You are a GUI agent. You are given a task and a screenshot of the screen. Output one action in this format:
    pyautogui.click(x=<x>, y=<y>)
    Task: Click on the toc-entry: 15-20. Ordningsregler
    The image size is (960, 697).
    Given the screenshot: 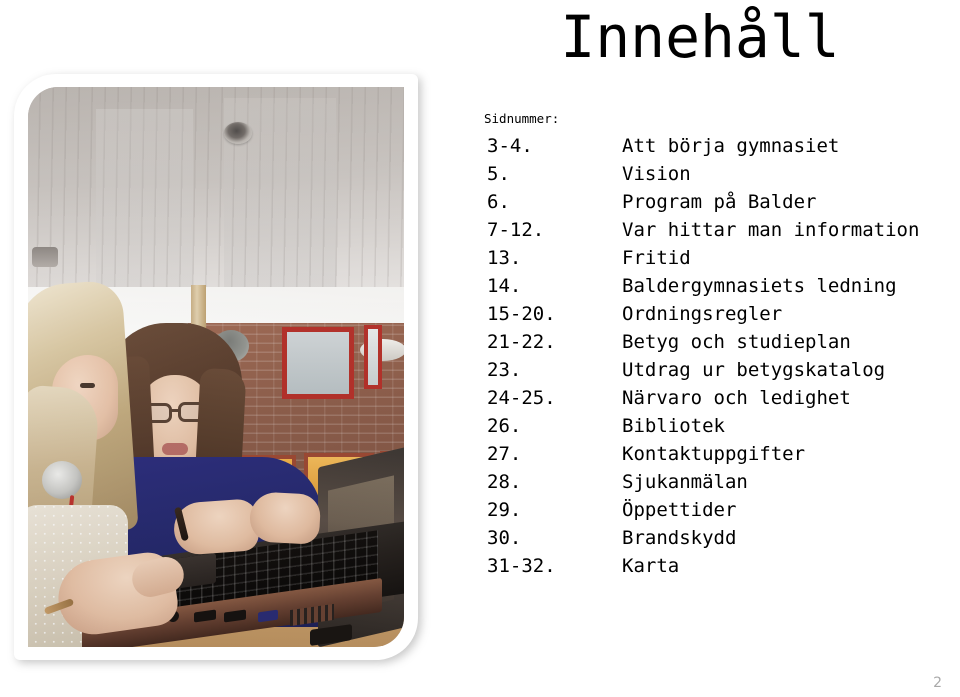 What is the action you would take?
    pyautogui.click(x=710, y=314)
    